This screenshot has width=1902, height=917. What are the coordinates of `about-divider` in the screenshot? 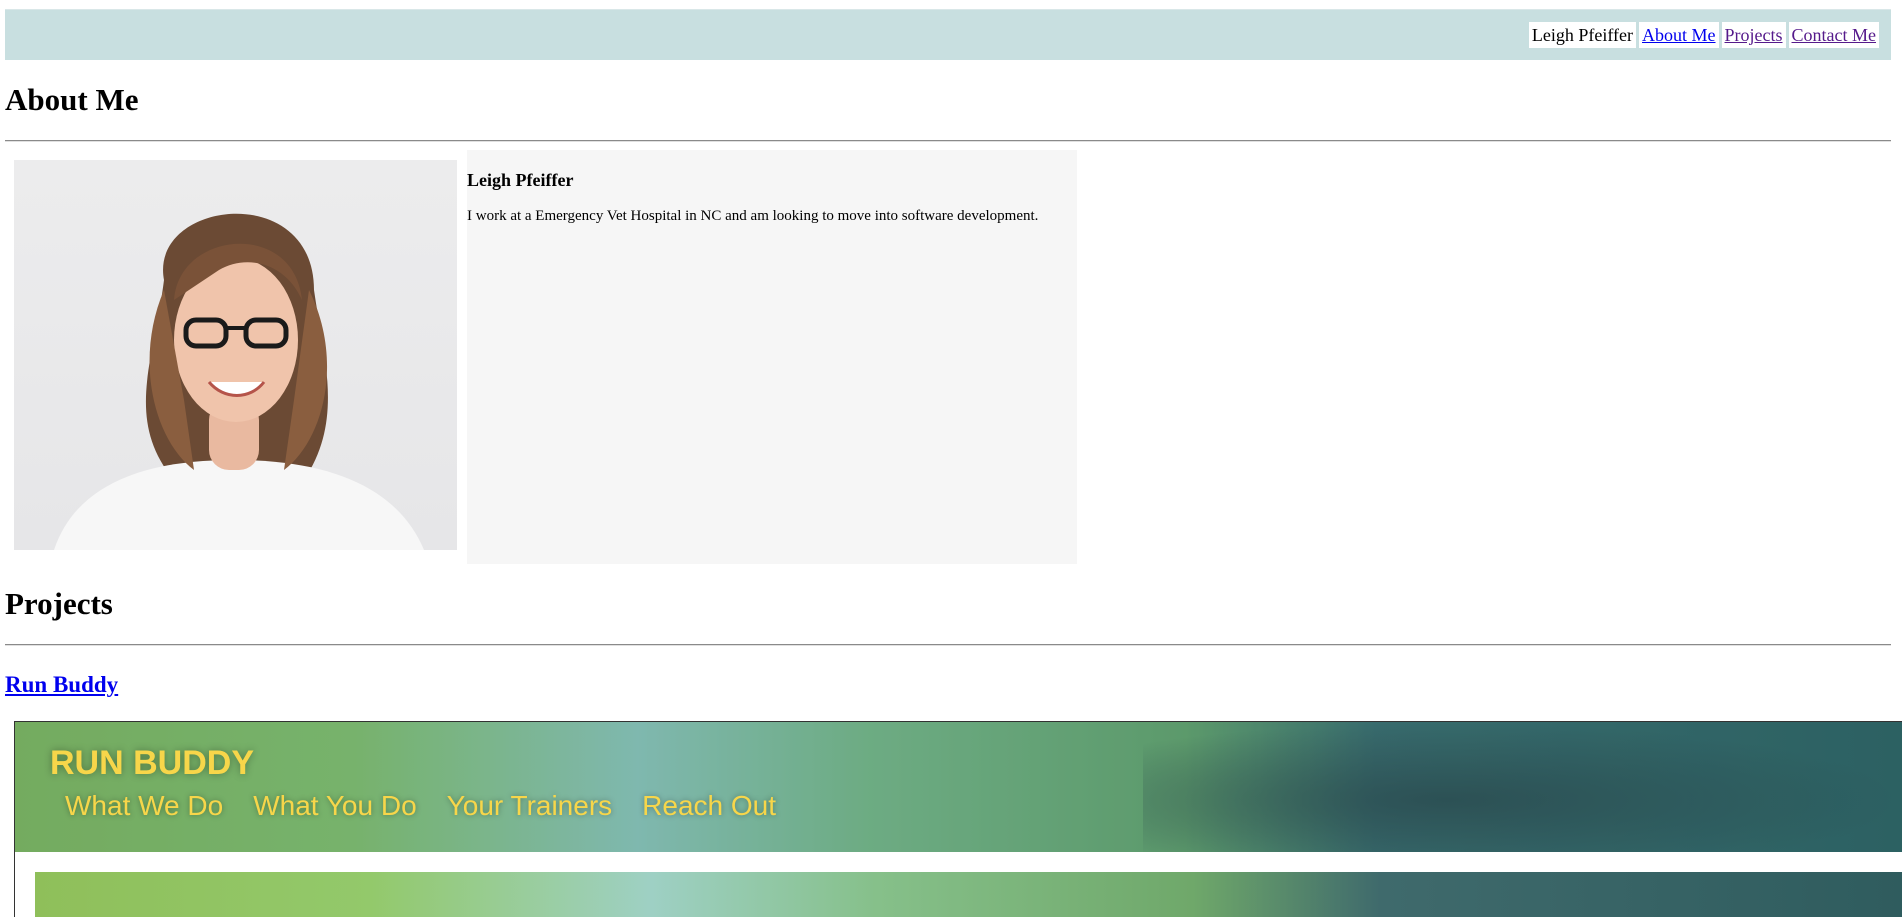 It's located at (948, 141).